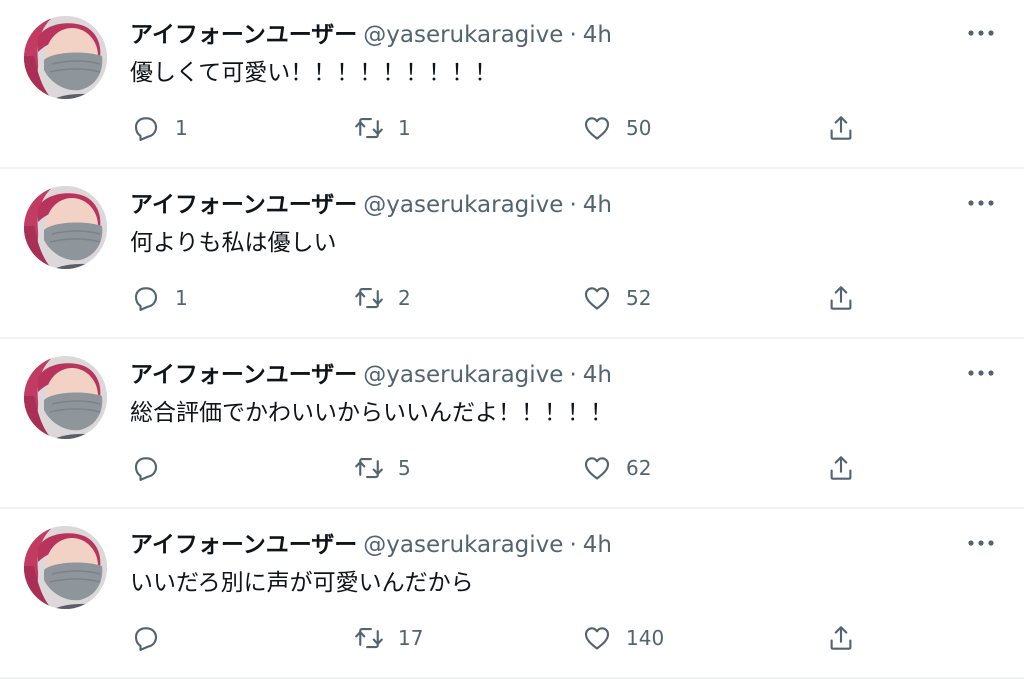 The height and width of the screenshot is (679, 1024). I want to click on retweet-button: 2, so click(382, 298).